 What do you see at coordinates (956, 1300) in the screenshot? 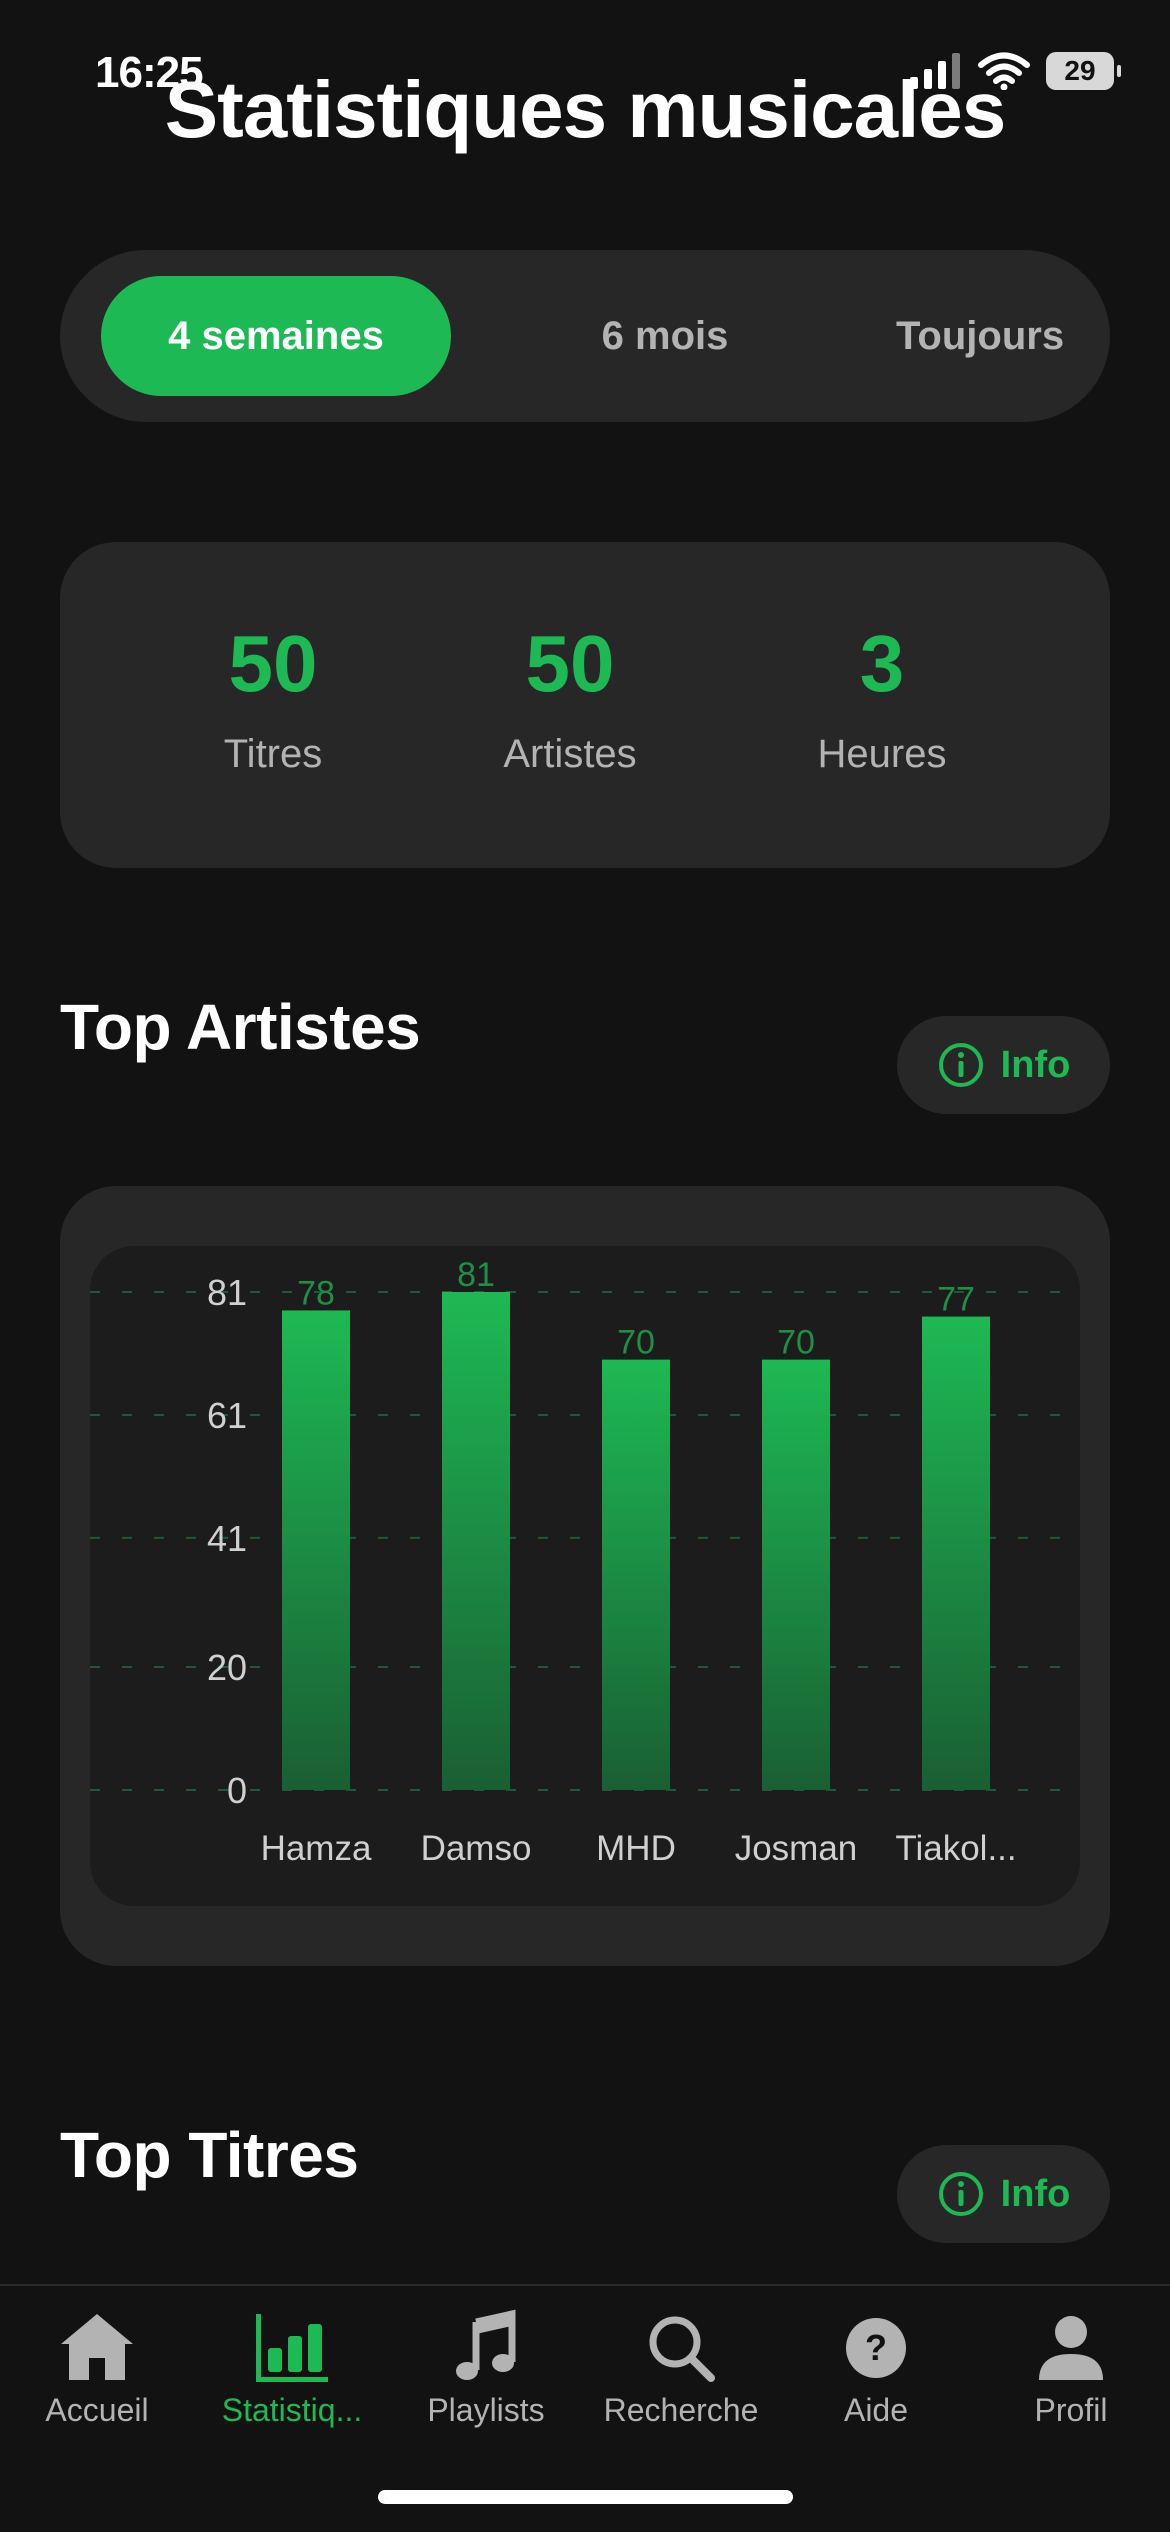
I see `bar-value-label: 77` at bounding box center [956, 1300].